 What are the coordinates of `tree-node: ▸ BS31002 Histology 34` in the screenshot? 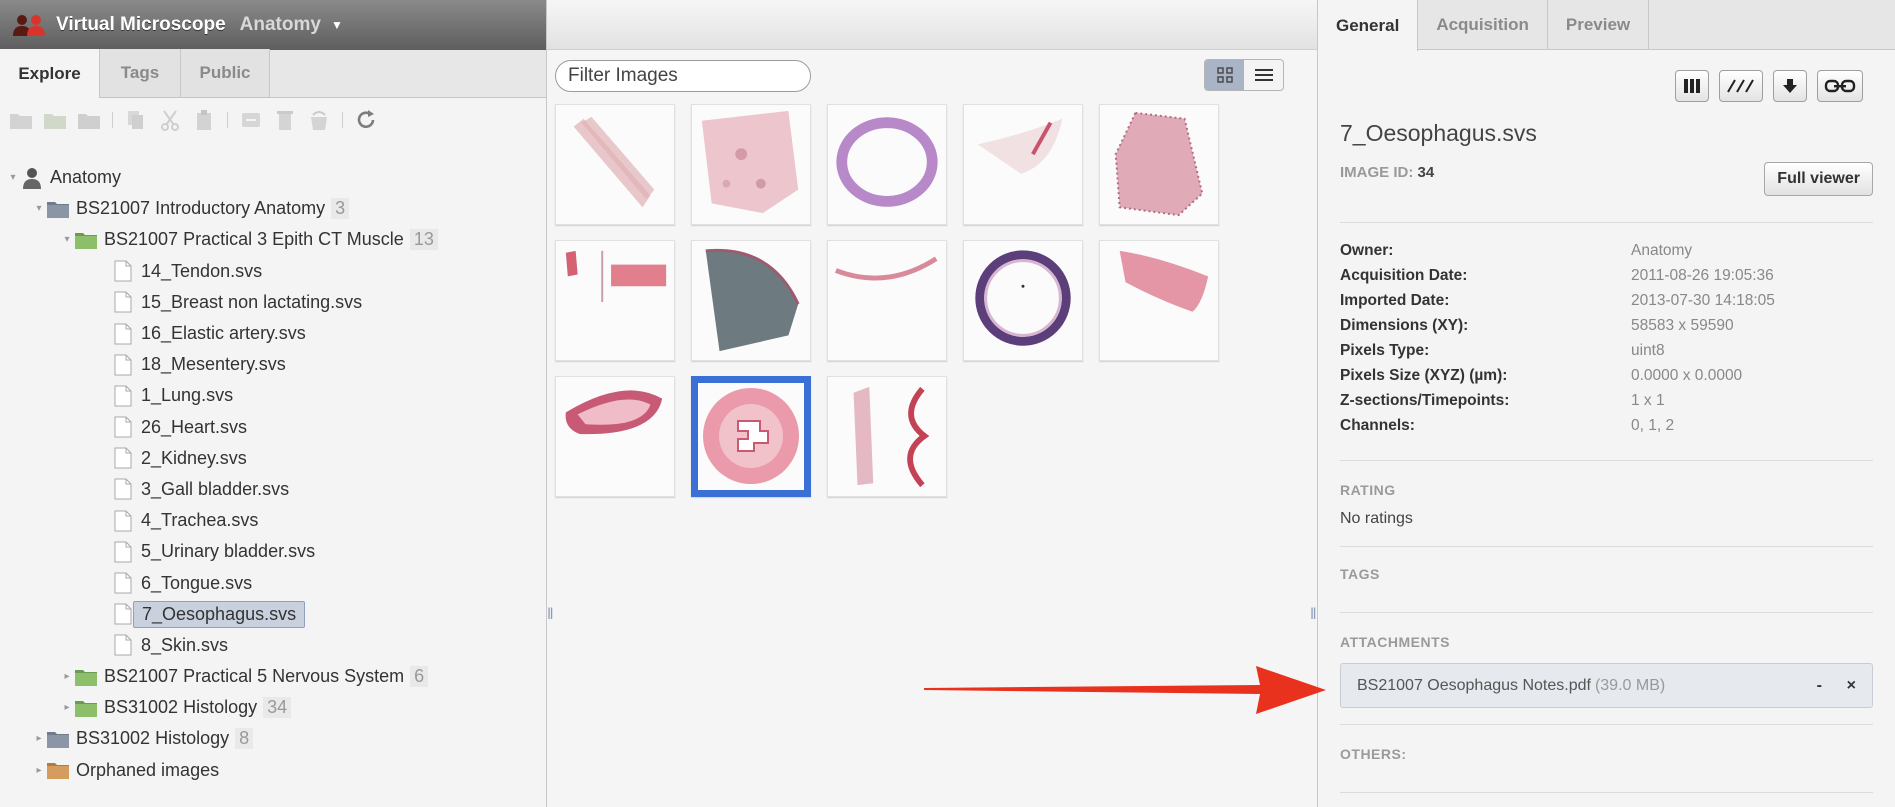 It's located at (273, 707).